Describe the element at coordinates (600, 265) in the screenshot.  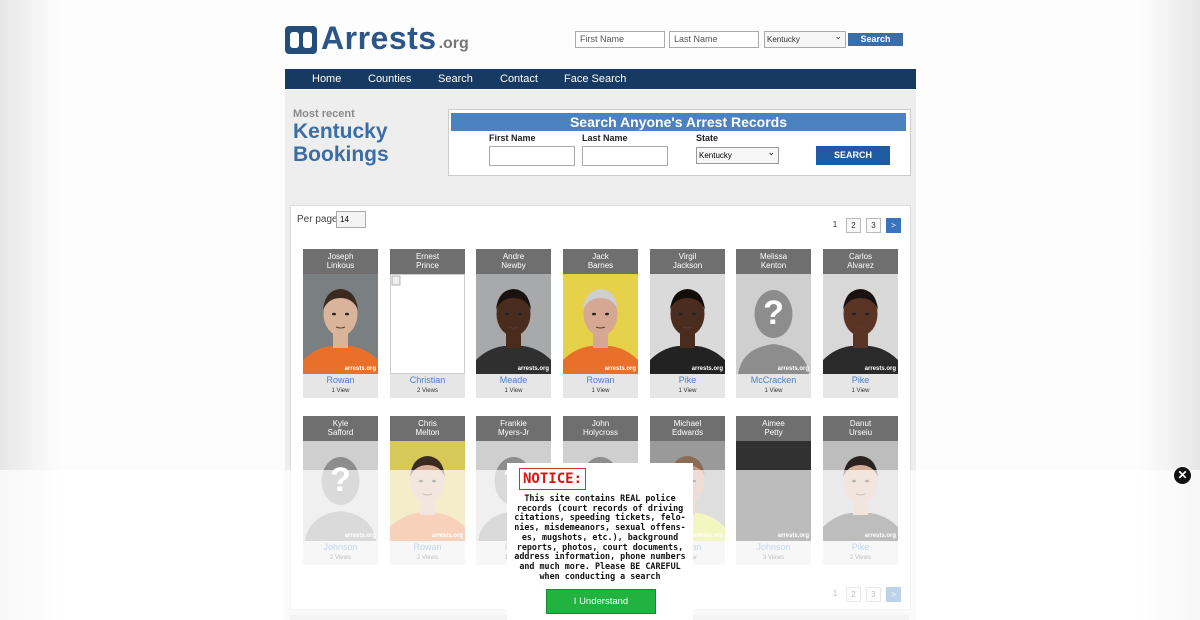
I see `booking-last-name: Barnes` at that location.